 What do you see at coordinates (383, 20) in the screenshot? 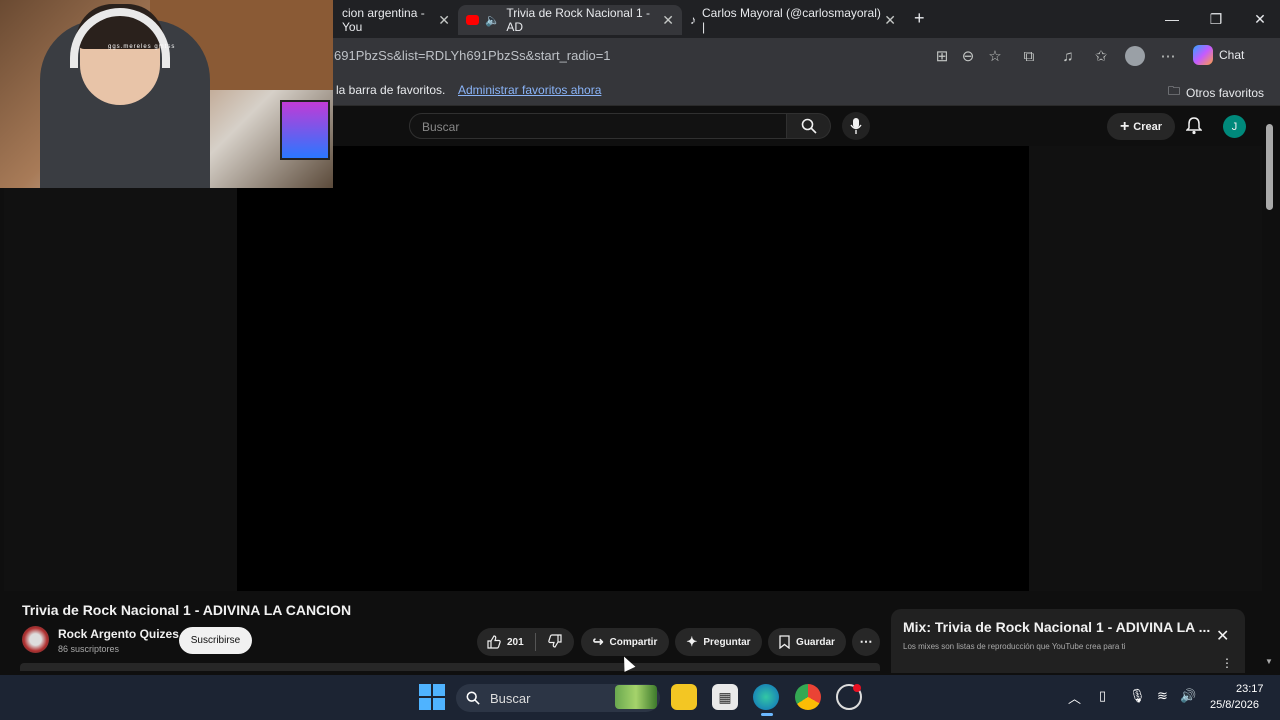
I see `tab-label: cion argentina - You` at bounding box center [383, 20].